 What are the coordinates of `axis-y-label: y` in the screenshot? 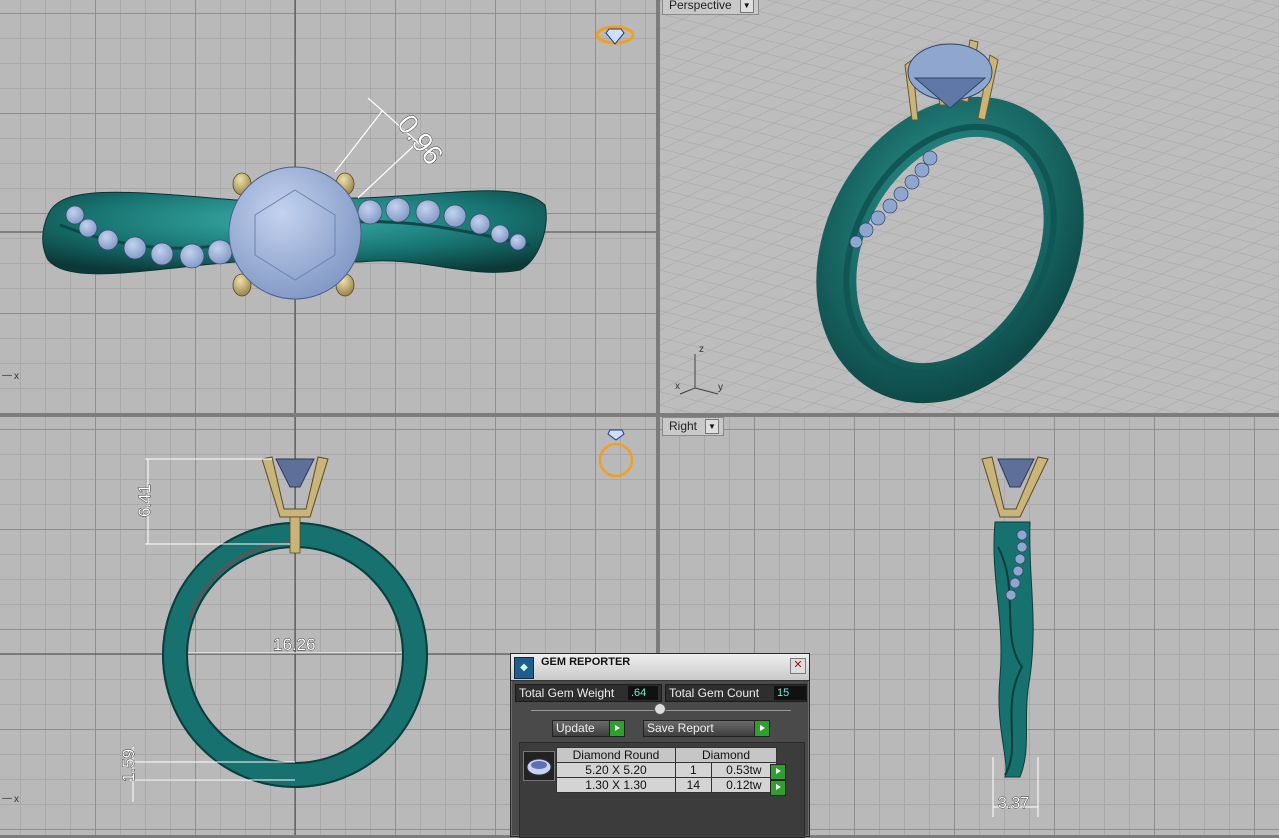 It's located at (720, 387).